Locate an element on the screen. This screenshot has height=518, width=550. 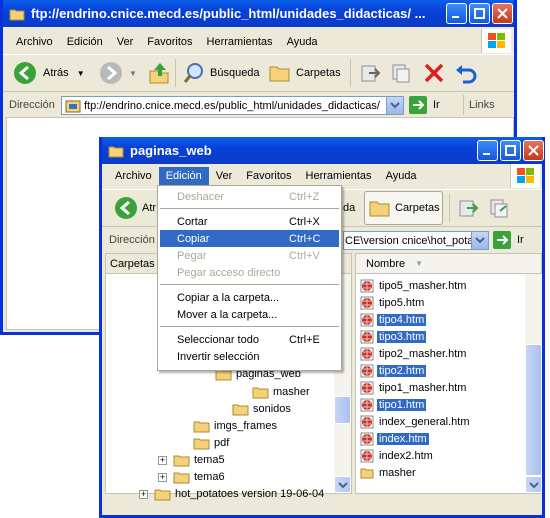
back-button: Atrás ▼ is located at coordinates (49, 73).